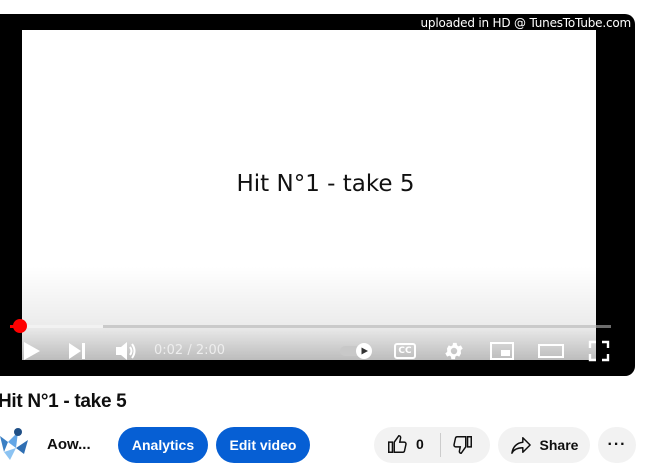 The image size is (645, 470). What do you see at coordinates (14, 444) in the screenshot?
I see `avatar-icon` at bounding box center [14, 444].